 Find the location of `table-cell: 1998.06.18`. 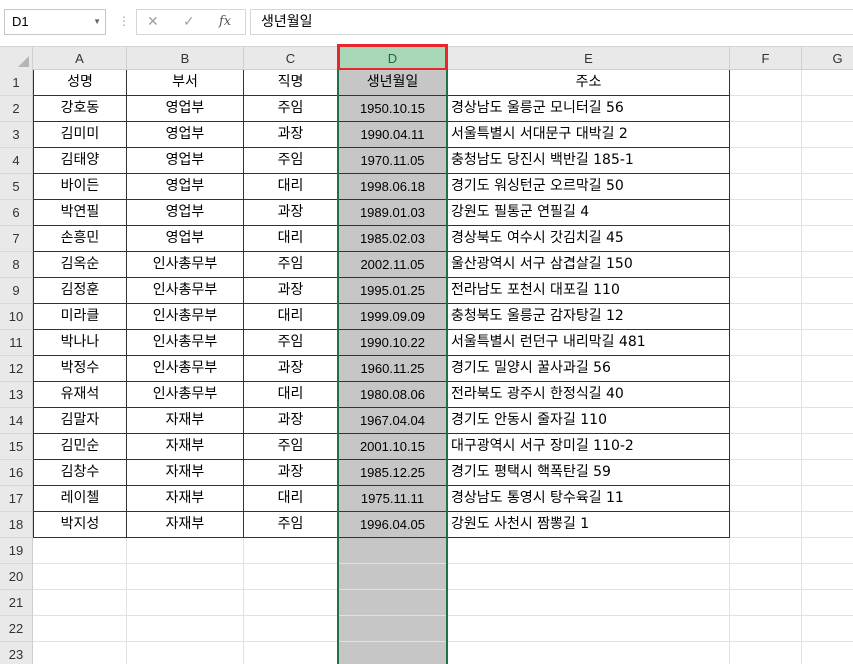

table-cell: 1998.06.18 is located at coordinates (393, 187).